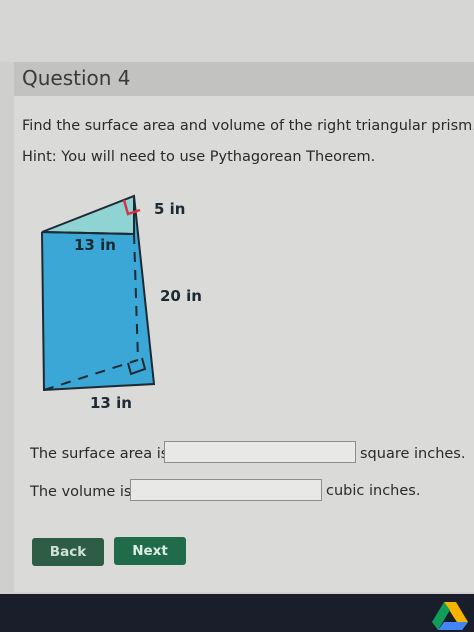 The width and height of the screenshot is (474, 632). I want to click on google-drive-icon, so click(450, 615).